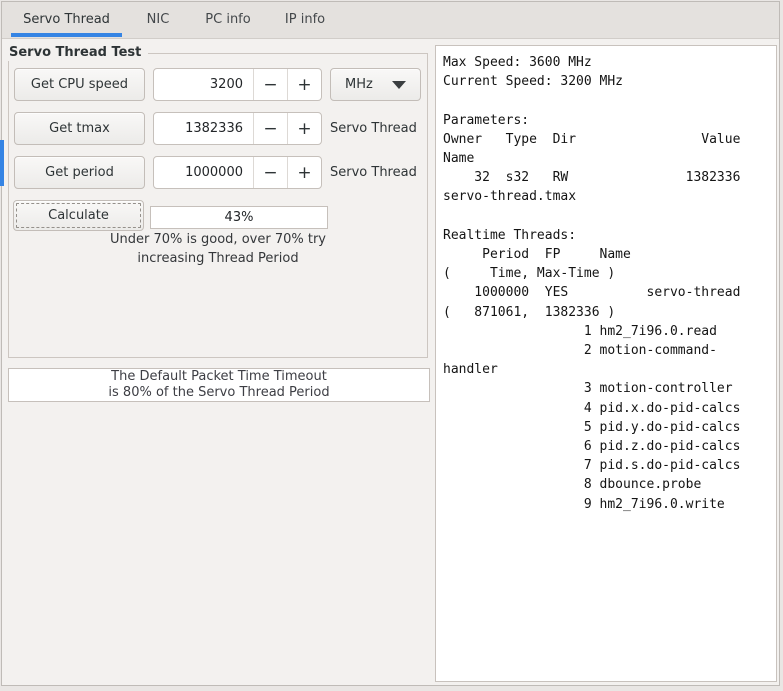 The image size is (783, 691). Describe the element at coordinates (66, 35) in the screenshot. I see `active-tab-indicator` at that location.